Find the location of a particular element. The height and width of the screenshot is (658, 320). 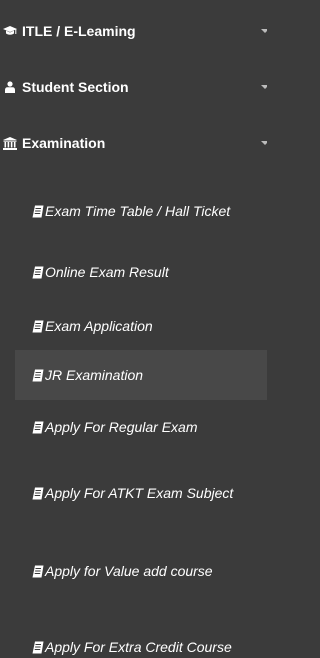

menu-item-label: Examination is located at coordinates (64, 143).